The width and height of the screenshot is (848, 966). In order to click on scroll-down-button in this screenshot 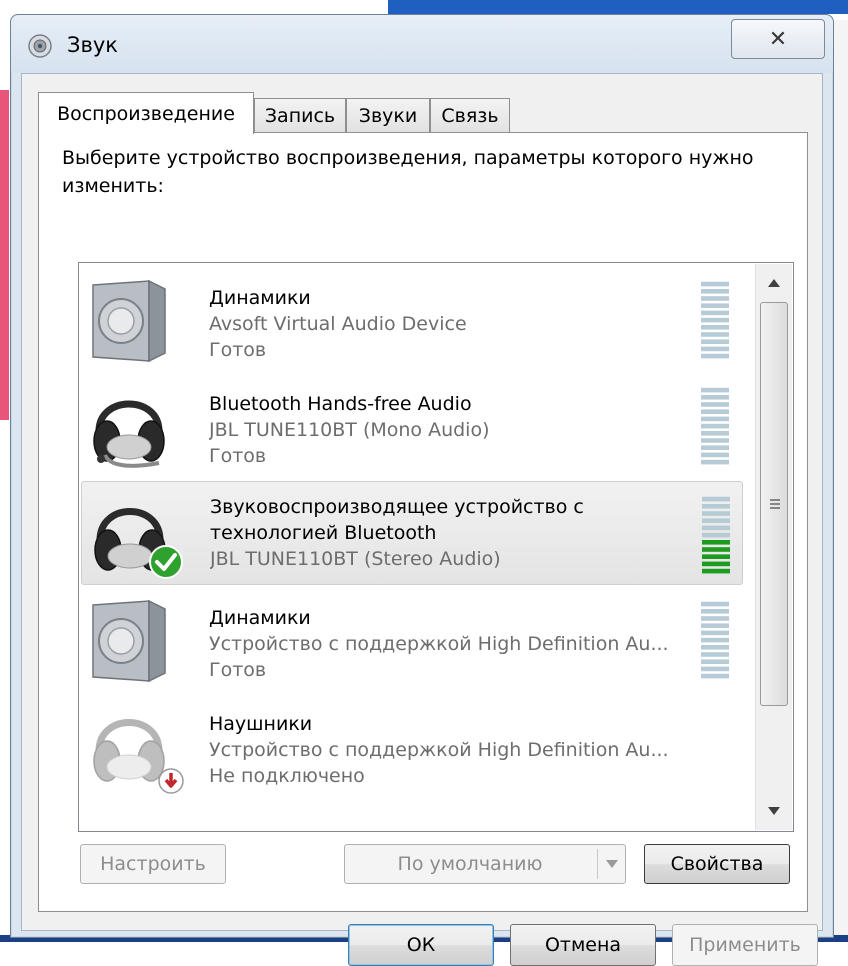, I will do `click(774, 811)`.